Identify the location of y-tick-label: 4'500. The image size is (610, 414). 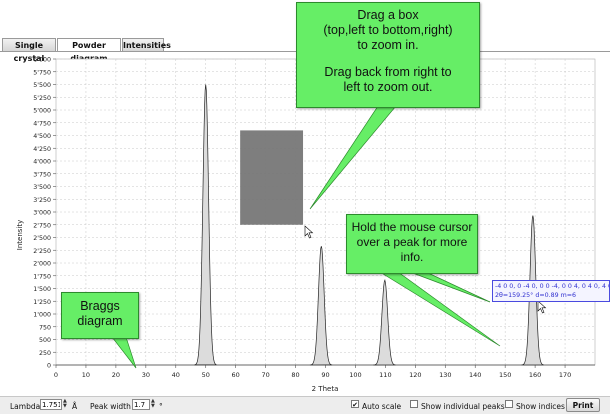
(42, 136).